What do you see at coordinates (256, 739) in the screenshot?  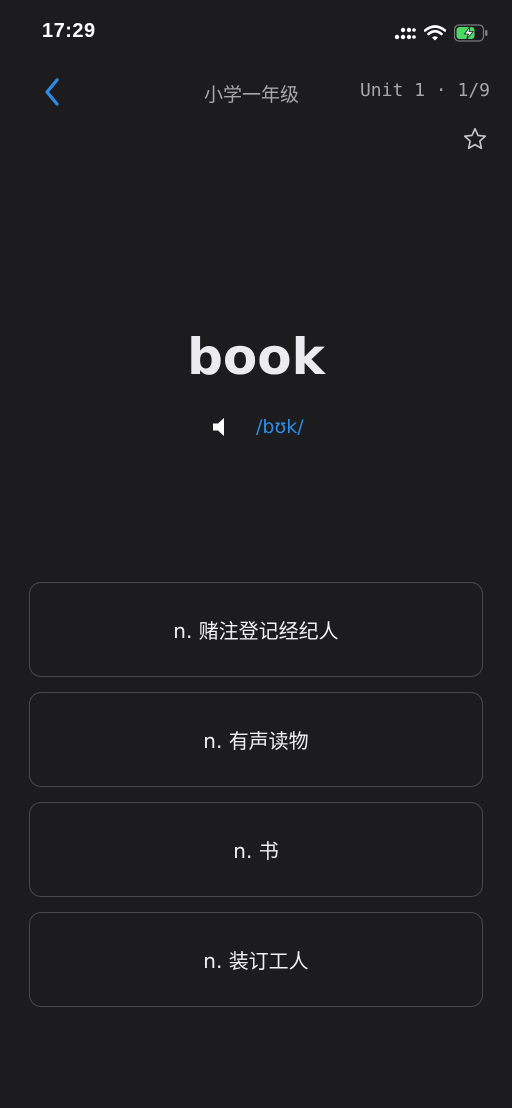 I see `answer-option-2: n. 有声读物` at bounding box center [256, 739].